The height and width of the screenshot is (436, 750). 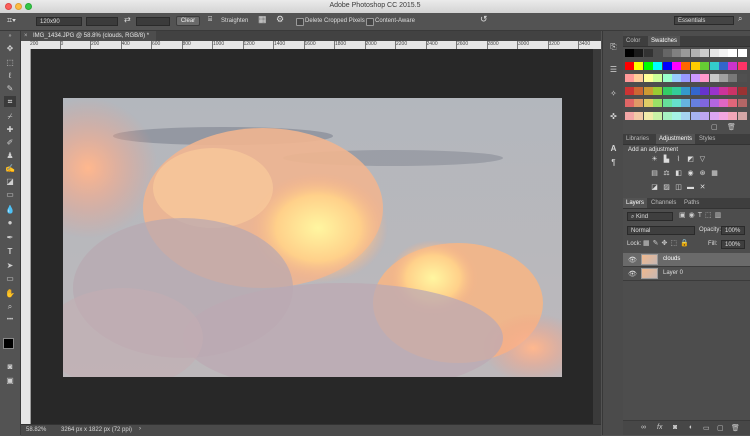 I want to click on lasso-tool-icon: ℓ, so click(x=10, y=75).